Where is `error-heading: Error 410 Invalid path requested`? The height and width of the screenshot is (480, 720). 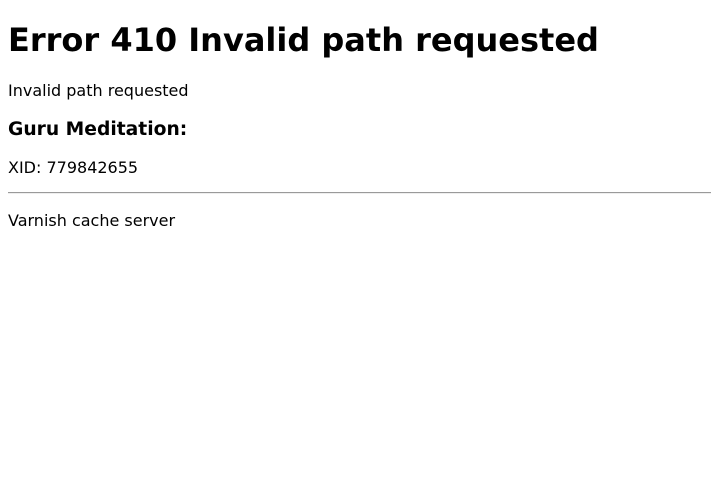
error-heading: Error 410 Invalid path requested is located at coordinates (303, 40).